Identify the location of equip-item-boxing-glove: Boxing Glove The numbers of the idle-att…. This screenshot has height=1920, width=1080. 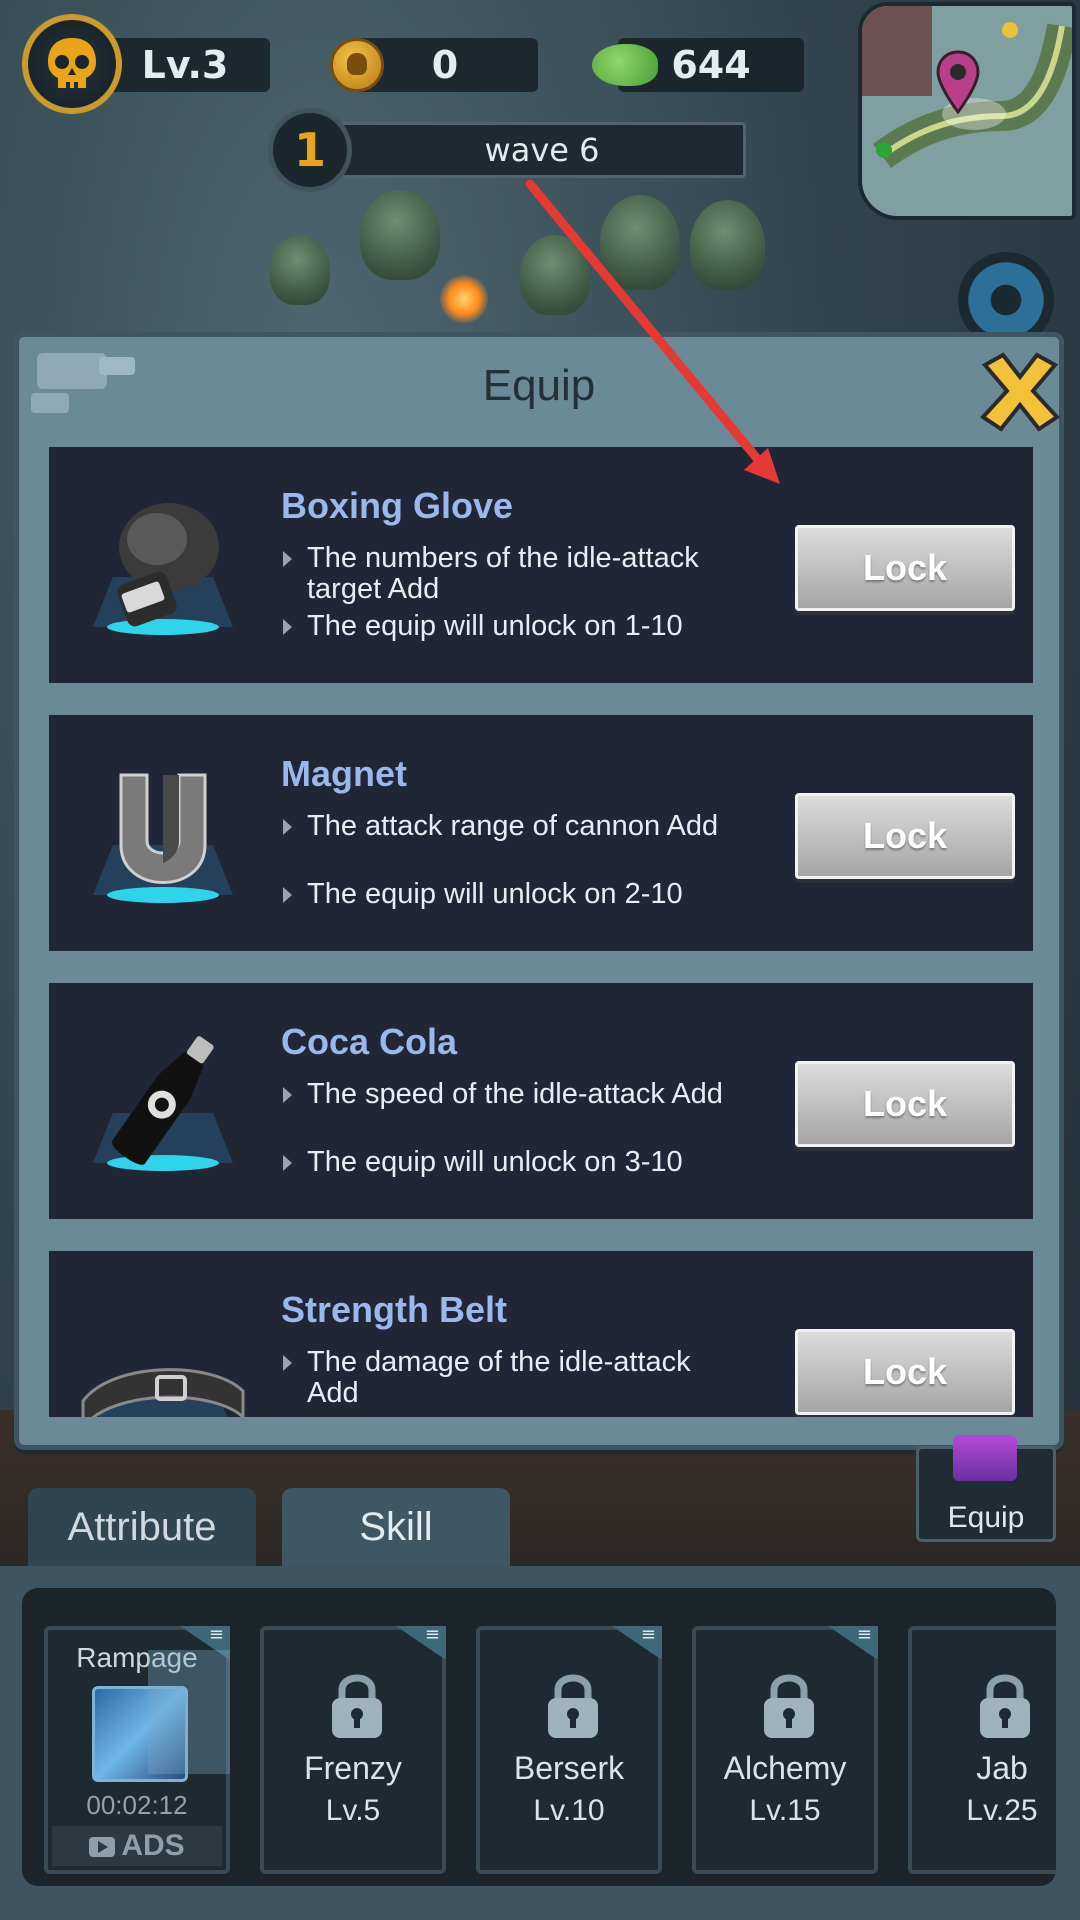
(541, 565).